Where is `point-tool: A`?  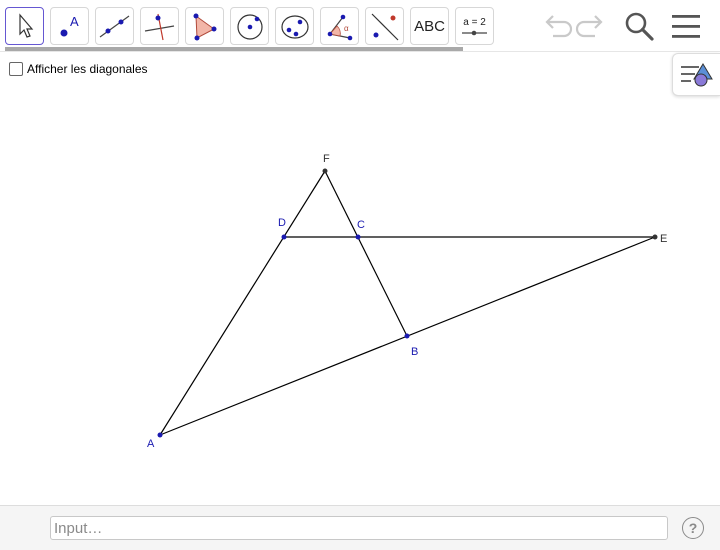 point-tool: A is located at coordinates (69, 26).